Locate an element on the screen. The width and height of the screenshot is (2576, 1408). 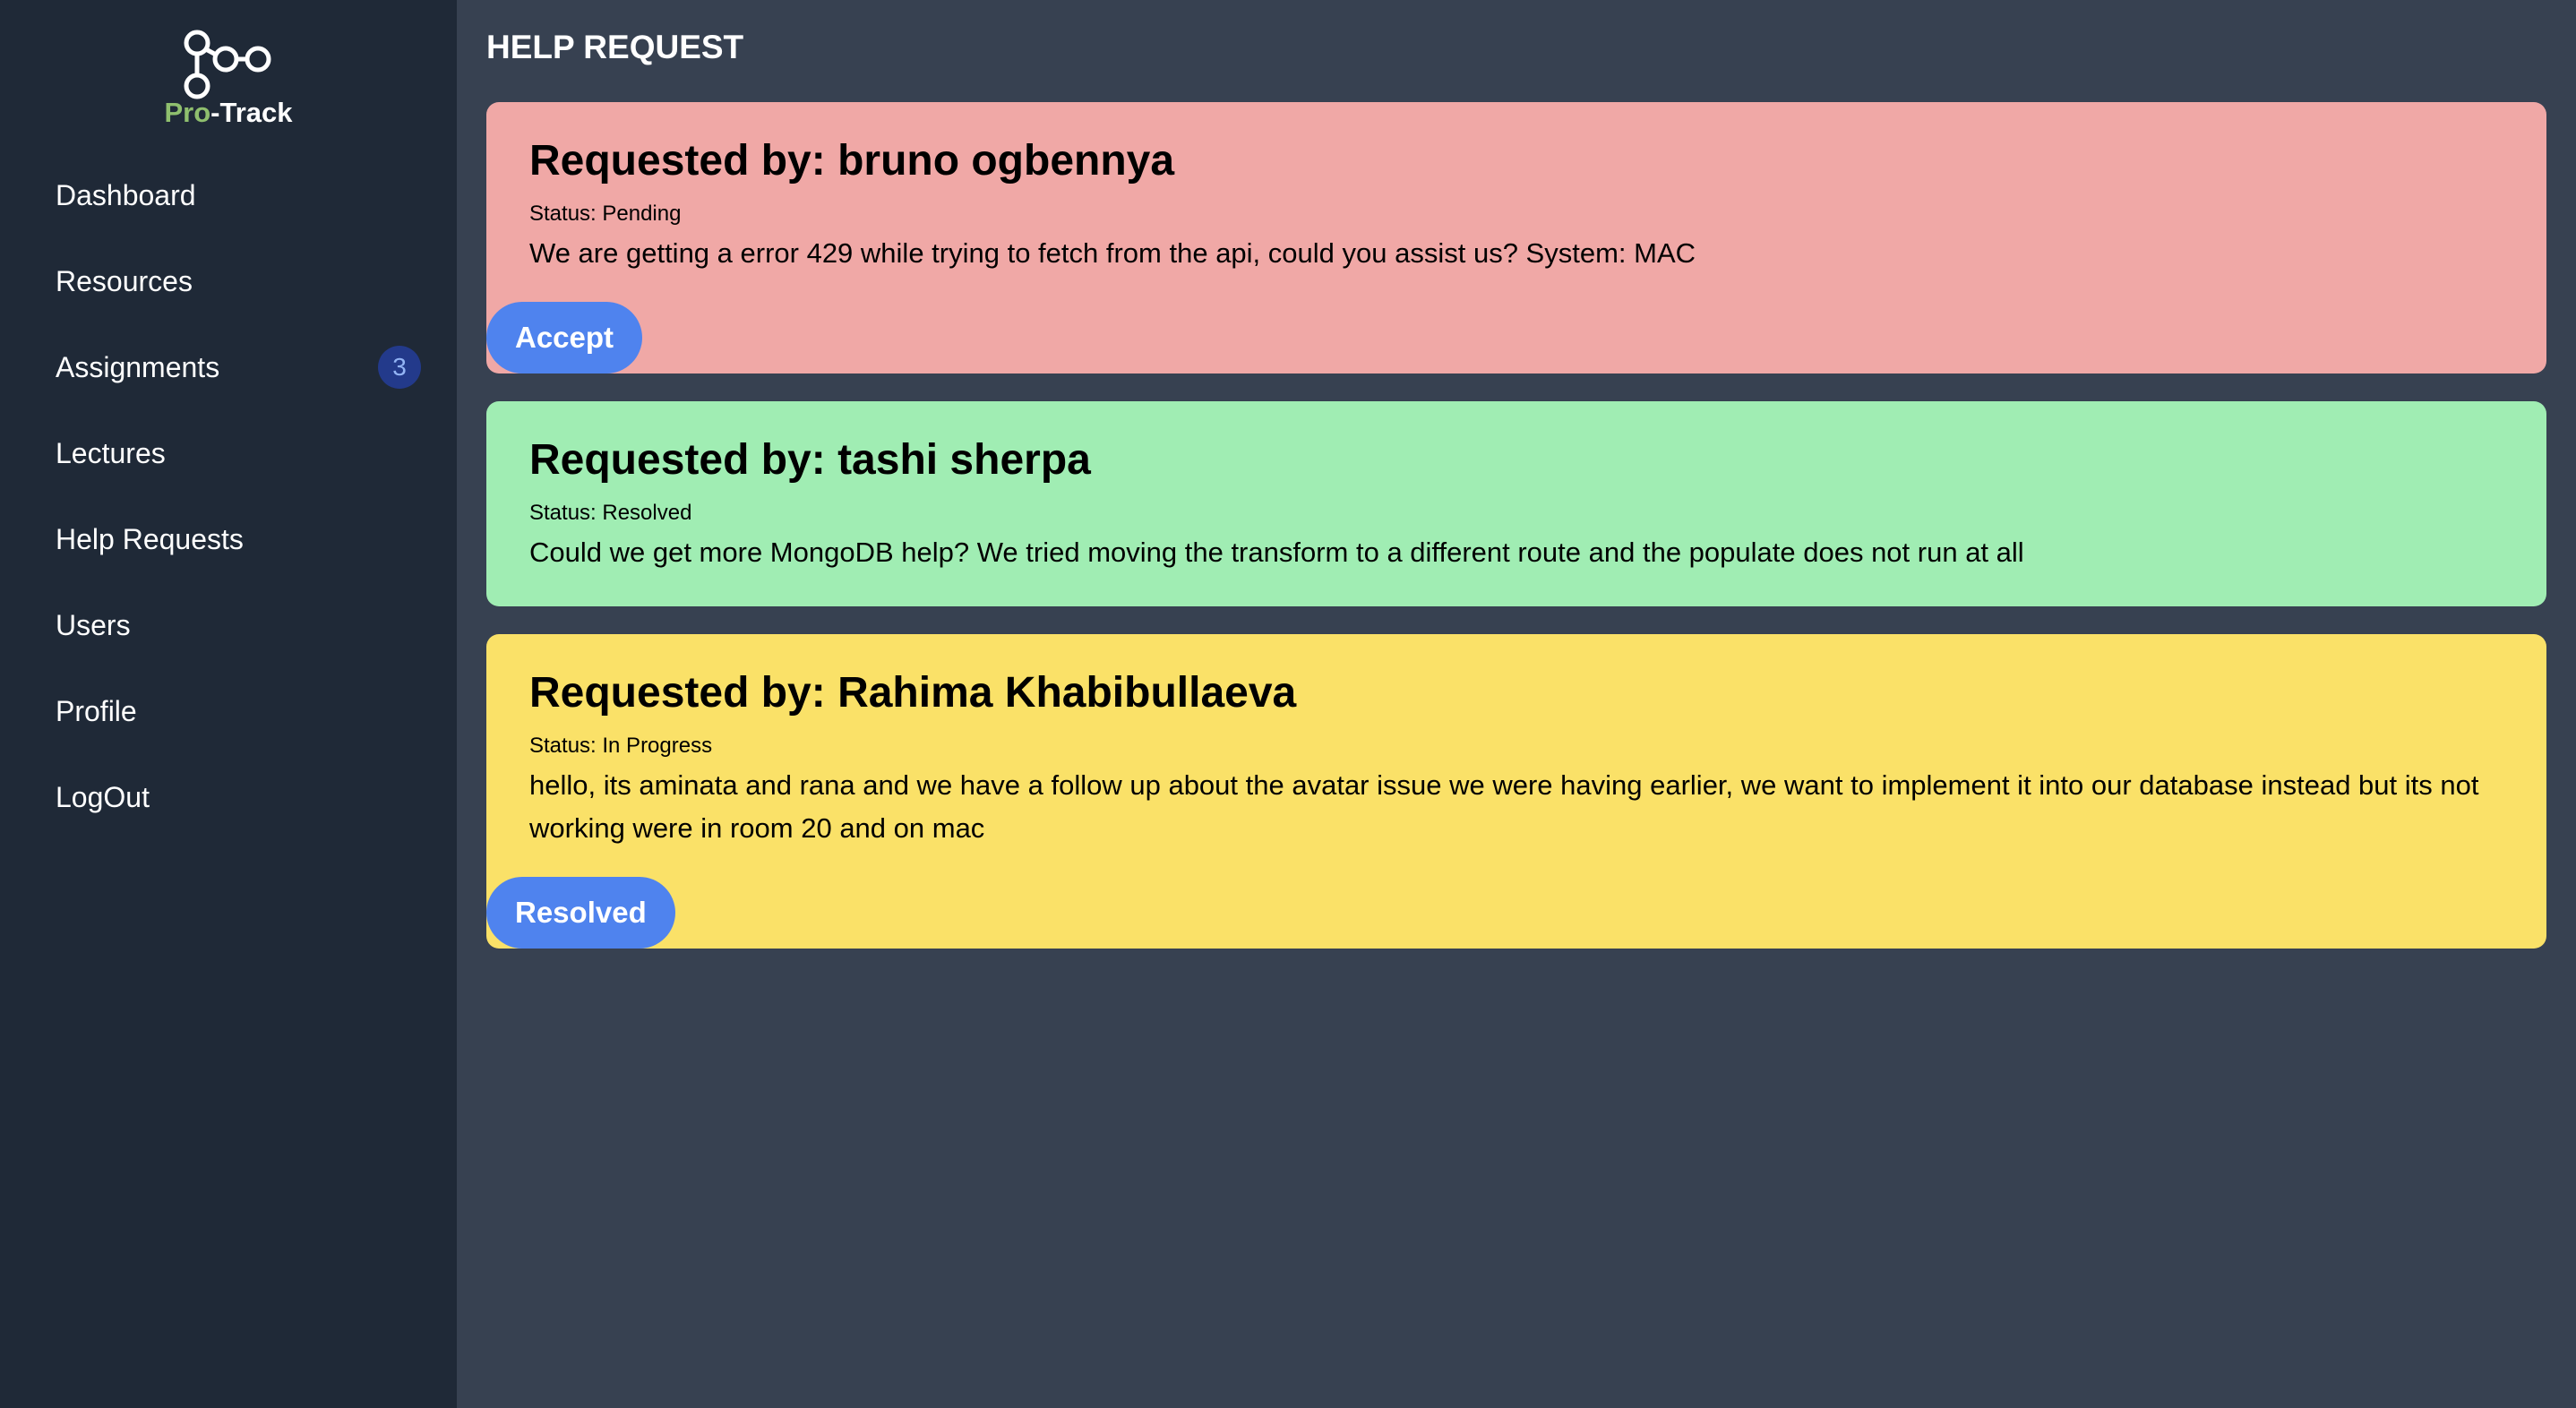
sidebar-item-label: Profile is located at coordinates (96, 710).